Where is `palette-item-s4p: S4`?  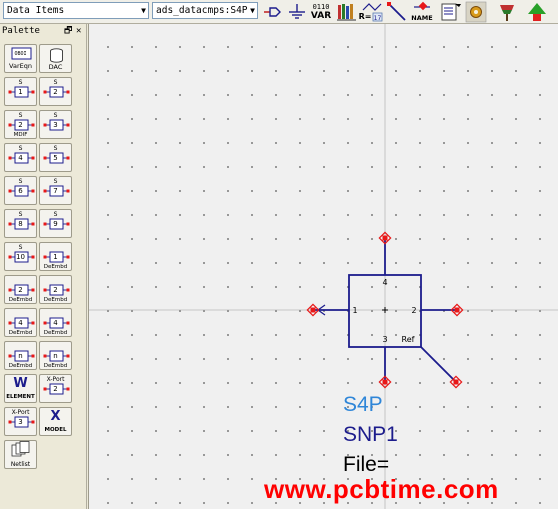 palette-item-s4p: S4 is located at coordinates (20, 157).